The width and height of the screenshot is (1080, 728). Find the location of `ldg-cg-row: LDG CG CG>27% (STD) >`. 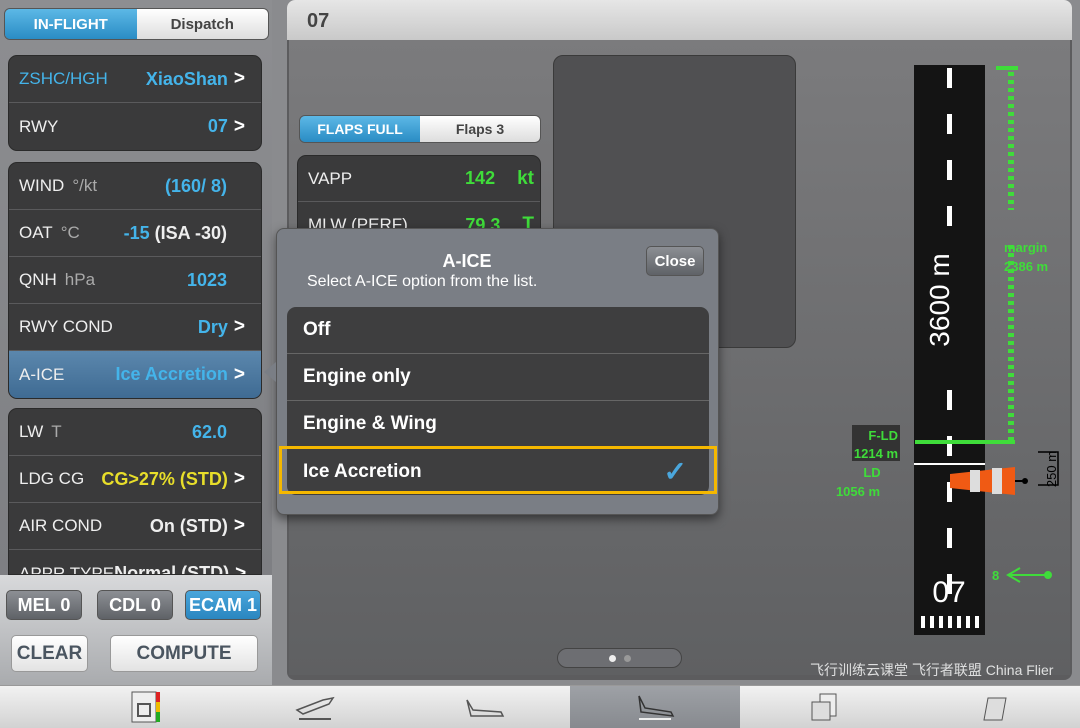

ldg-cg-row: LDG CG CG>27% (STD) > is located at coordinates (135, 479).